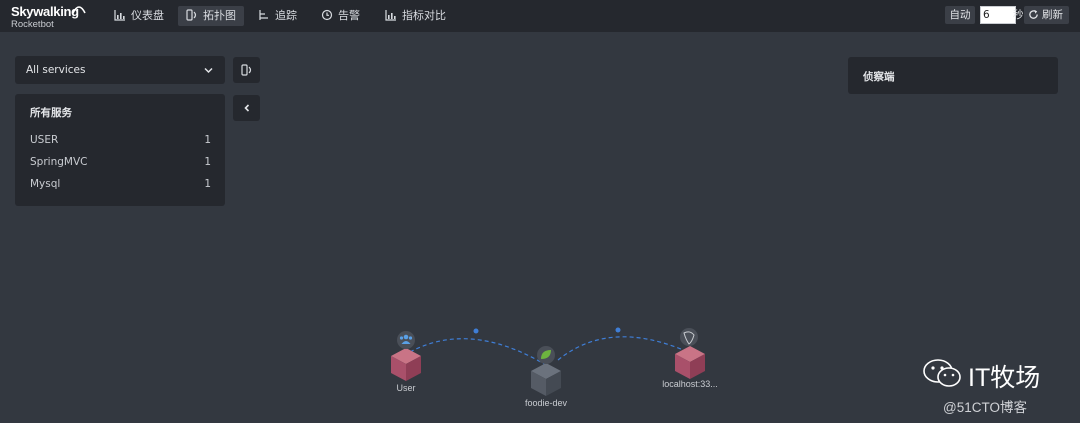  Describe the element at coordinates (942, 373) in the screenshot. I see `wechat-logo-icon` at that location.